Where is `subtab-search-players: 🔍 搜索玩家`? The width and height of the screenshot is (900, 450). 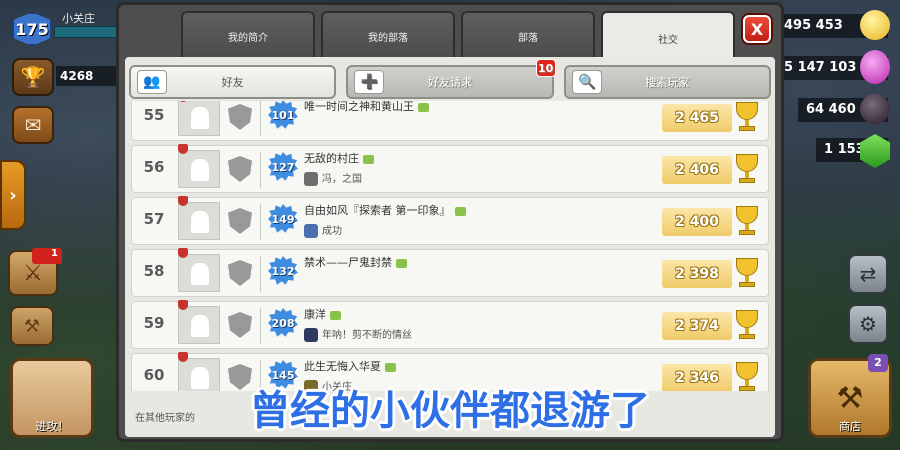 subtab-search-players: 🔍 搜索玩家 is located at coordinates (667, 82).